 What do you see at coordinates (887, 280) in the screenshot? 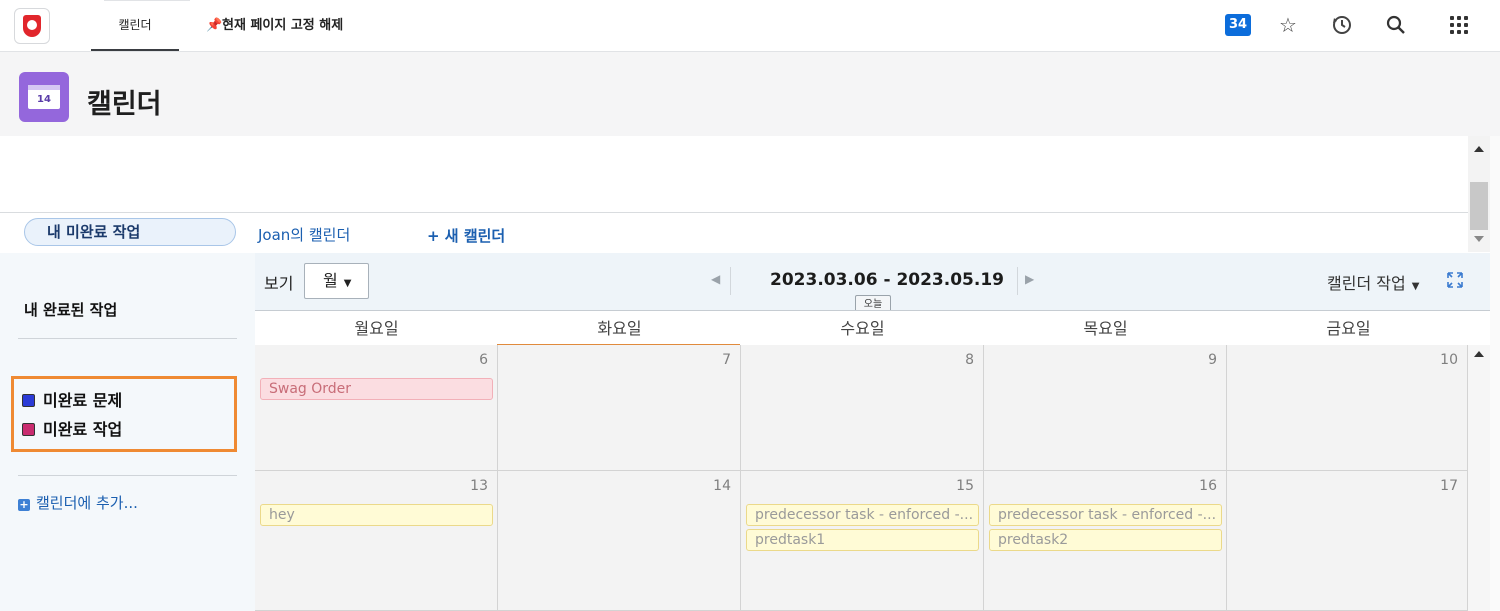
I see `date-range-label: 2023.03.06 - 2023.05.19` at bounding box center [887, 280].